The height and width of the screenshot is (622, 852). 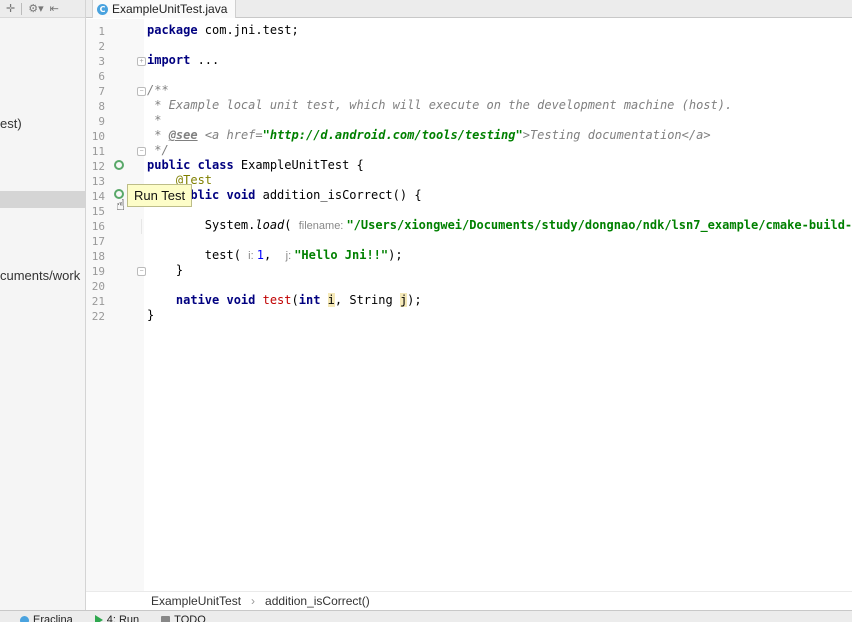 I want to click on line-number: 6, so click(x=101, y=76).